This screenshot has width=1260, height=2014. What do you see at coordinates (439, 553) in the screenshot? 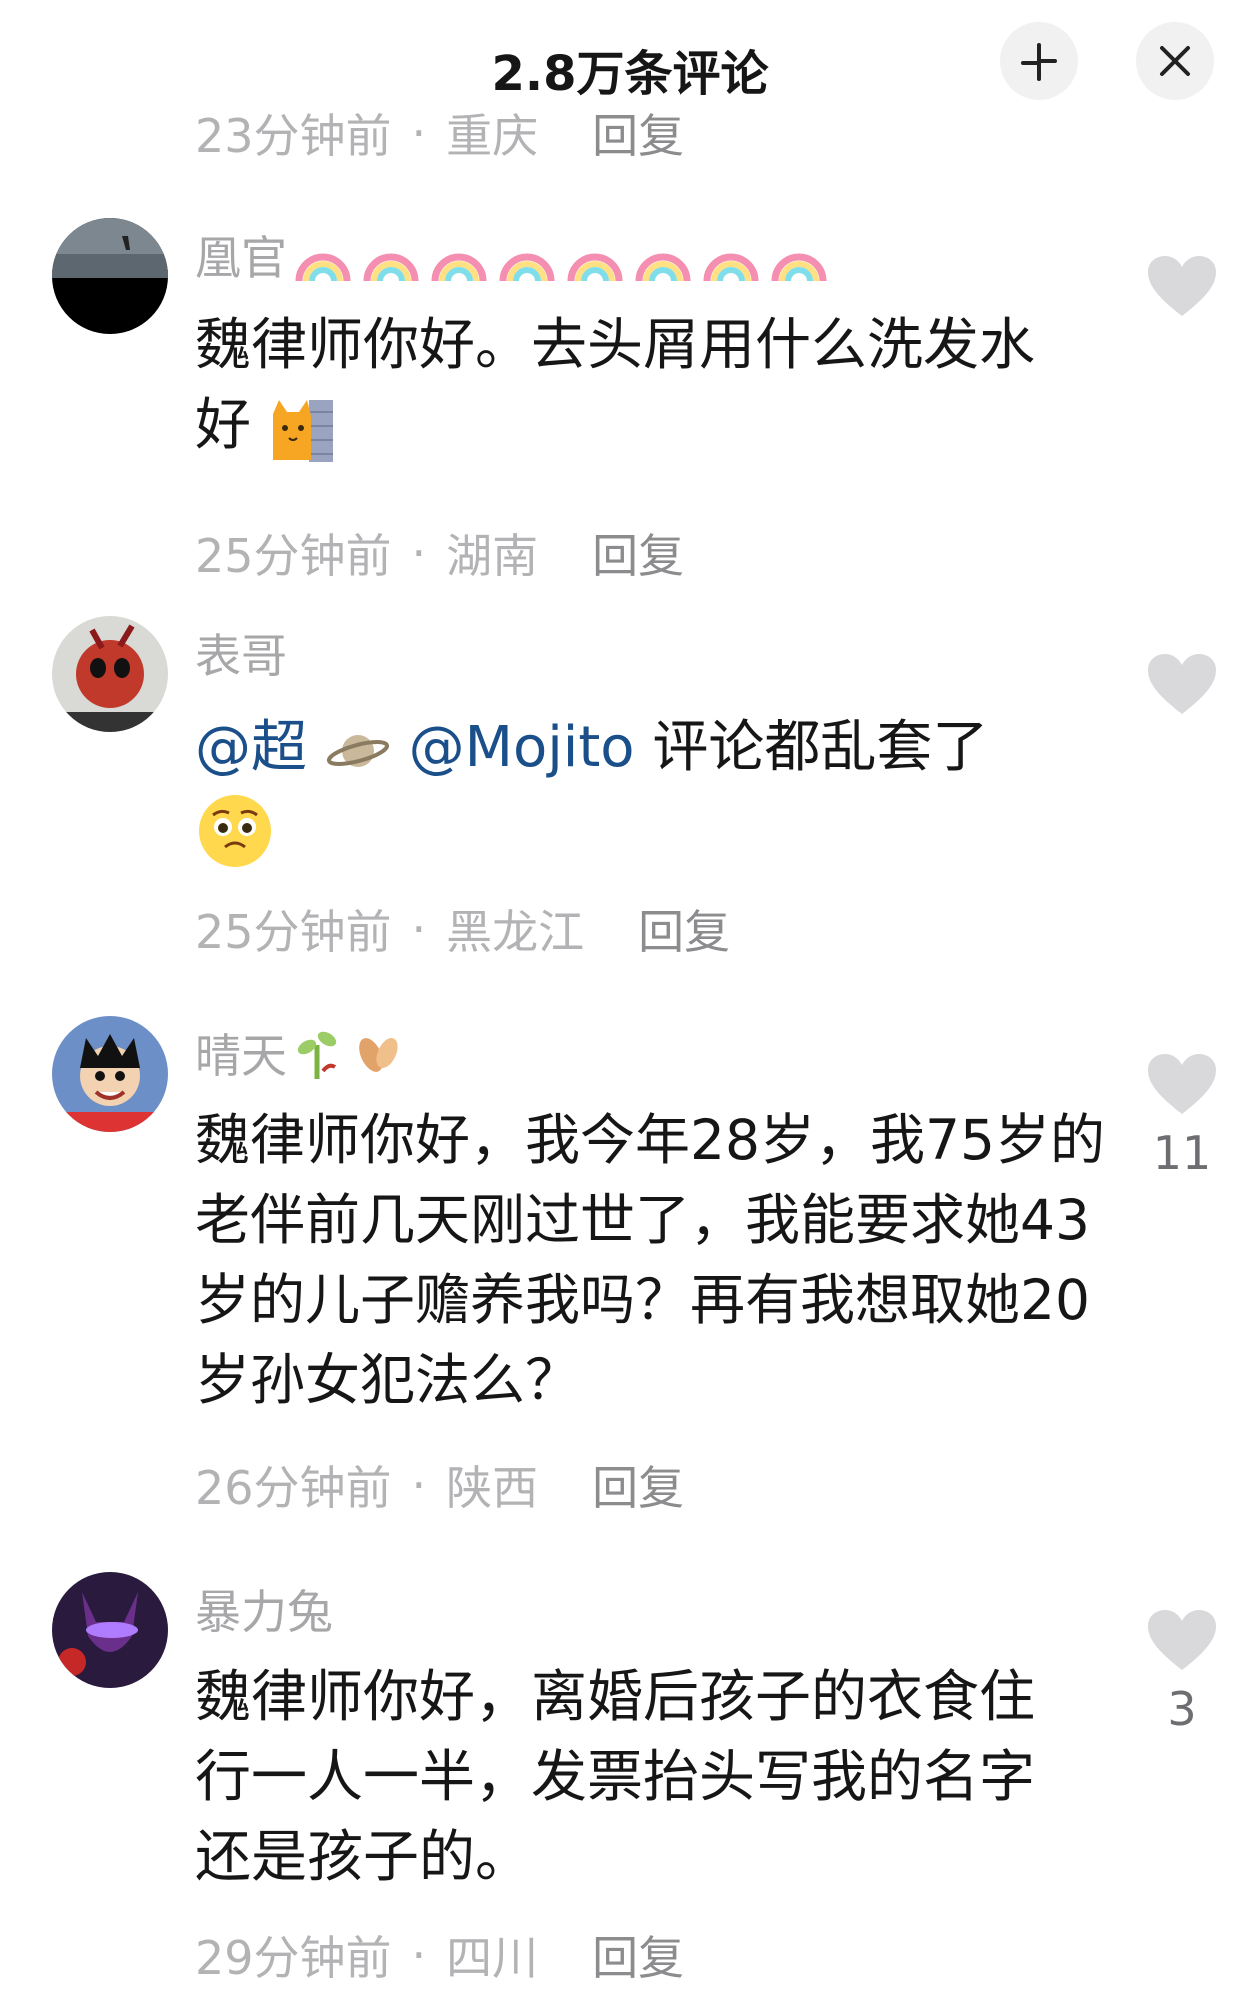
I see `comment-meta-row: 25分钟前 · 湖南 回复` at bounding box center [439, 553].